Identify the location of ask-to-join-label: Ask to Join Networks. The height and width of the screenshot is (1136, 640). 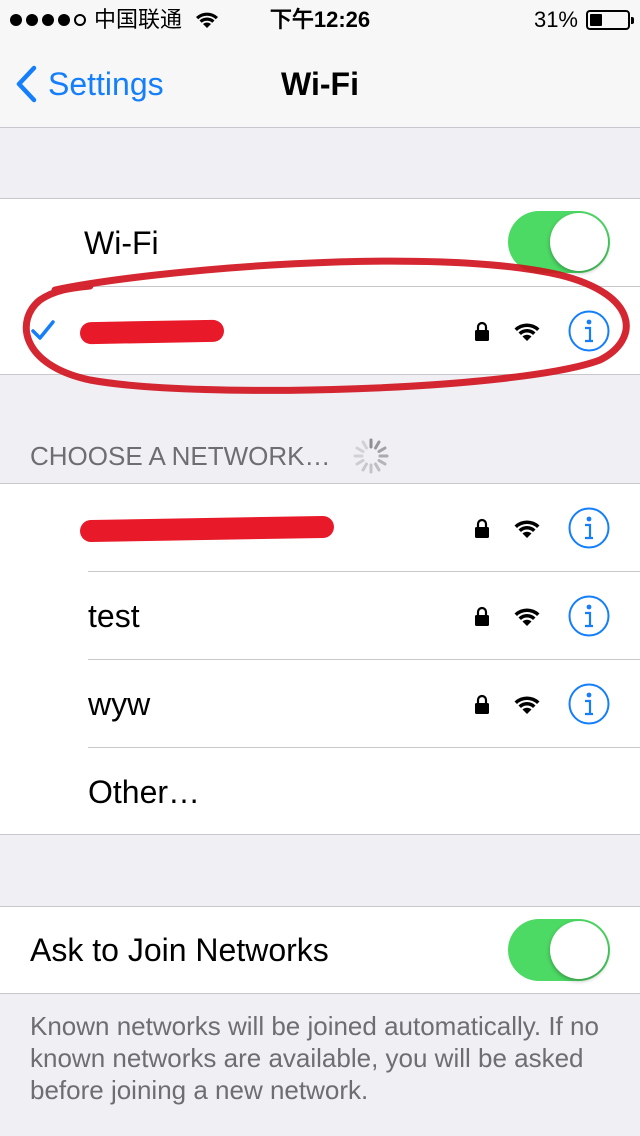
(179, 950).